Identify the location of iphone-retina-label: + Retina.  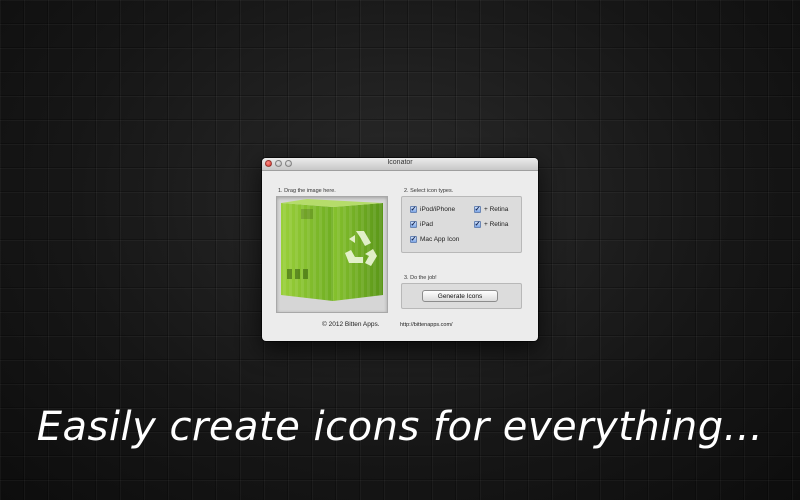
(496, 209).